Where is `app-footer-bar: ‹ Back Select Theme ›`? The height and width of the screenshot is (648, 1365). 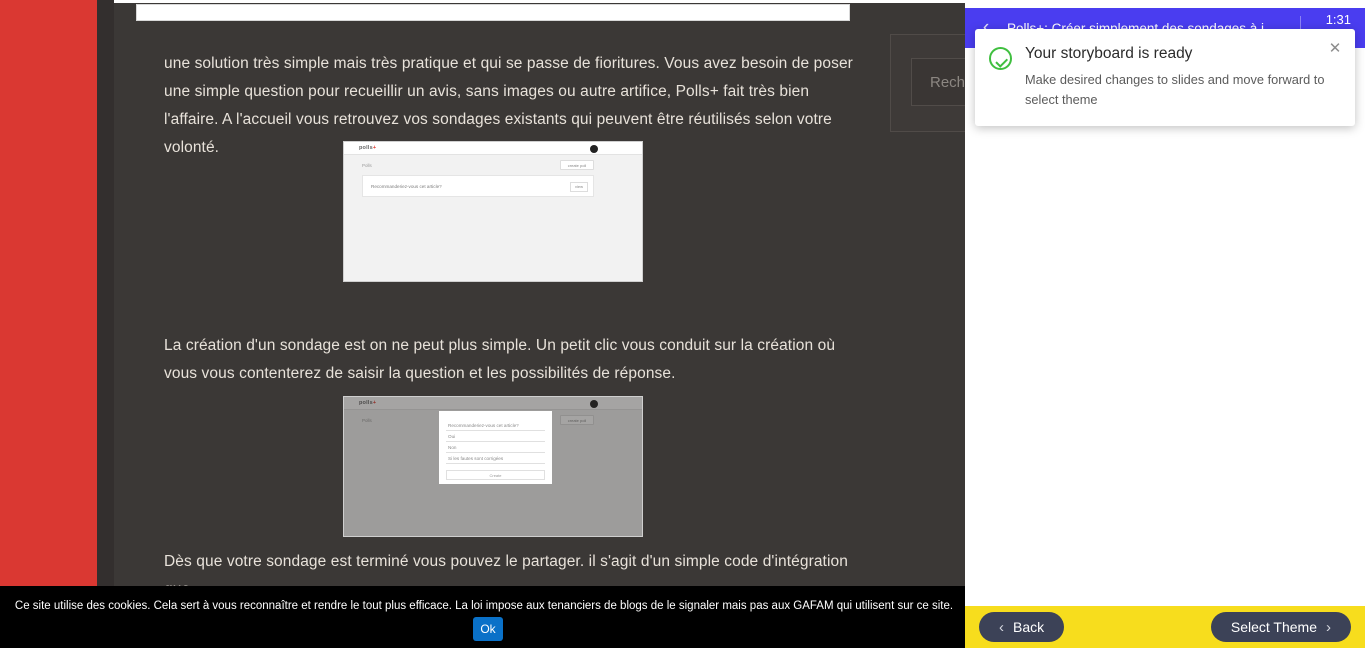
app-footer-bar: ‹ Back Select Theme › is located at coordinates (1165, 627).